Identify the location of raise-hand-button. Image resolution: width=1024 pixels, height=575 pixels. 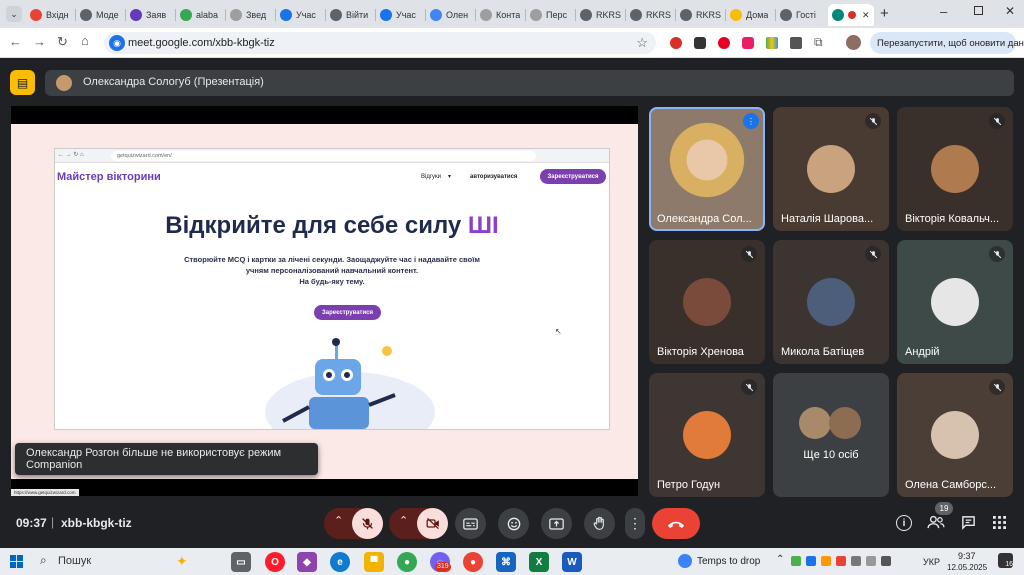
(599, 523).